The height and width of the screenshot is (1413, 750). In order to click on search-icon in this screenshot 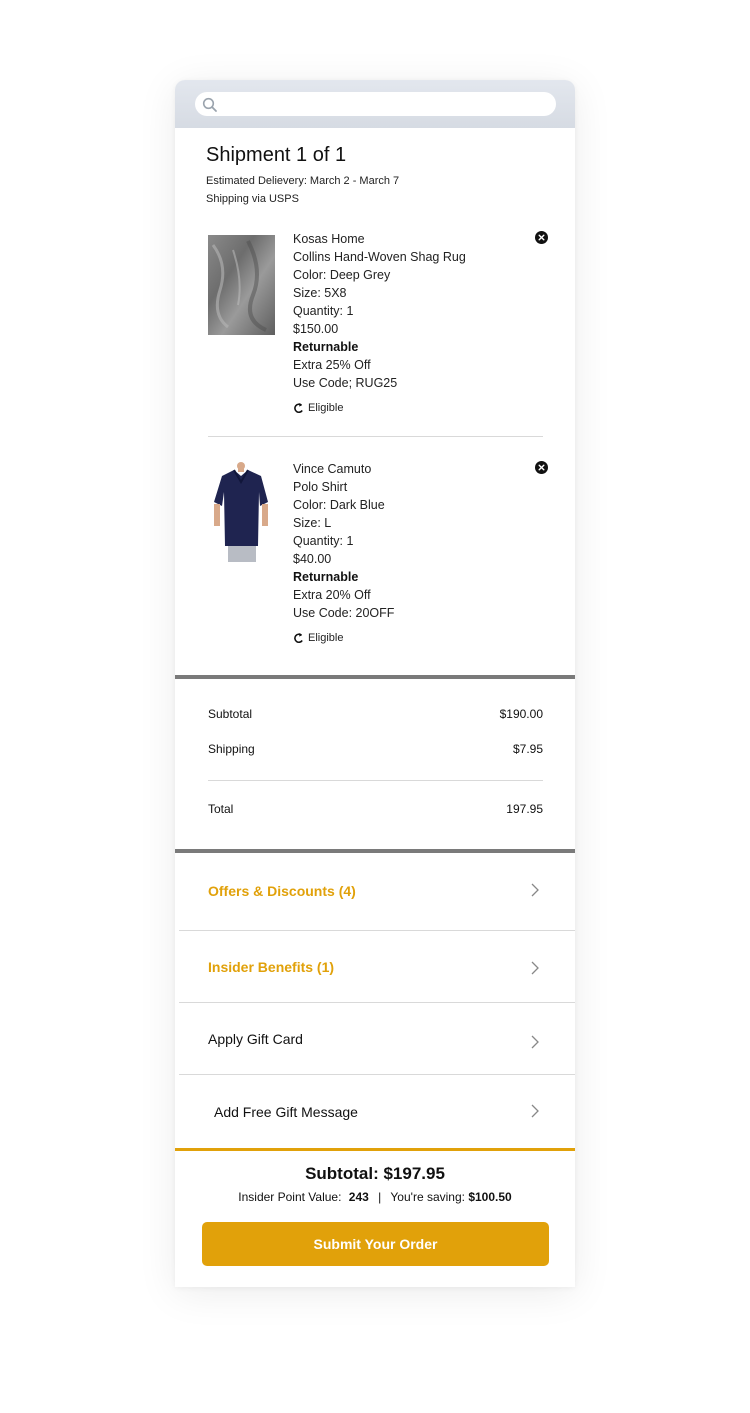, I will do `click(209, 104)`.